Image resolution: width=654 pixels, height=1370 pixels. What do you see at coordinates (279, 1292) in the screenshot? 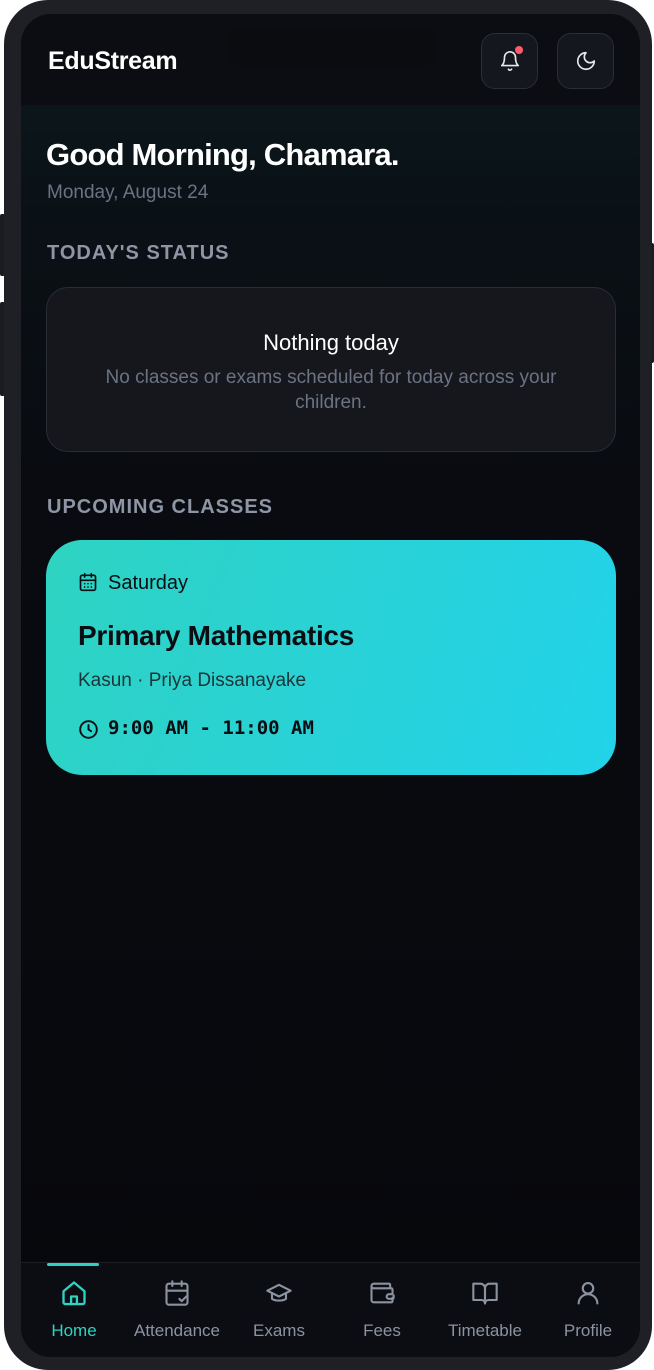
I see `graduation-cap-icon` at bounding box center [279, 1292].